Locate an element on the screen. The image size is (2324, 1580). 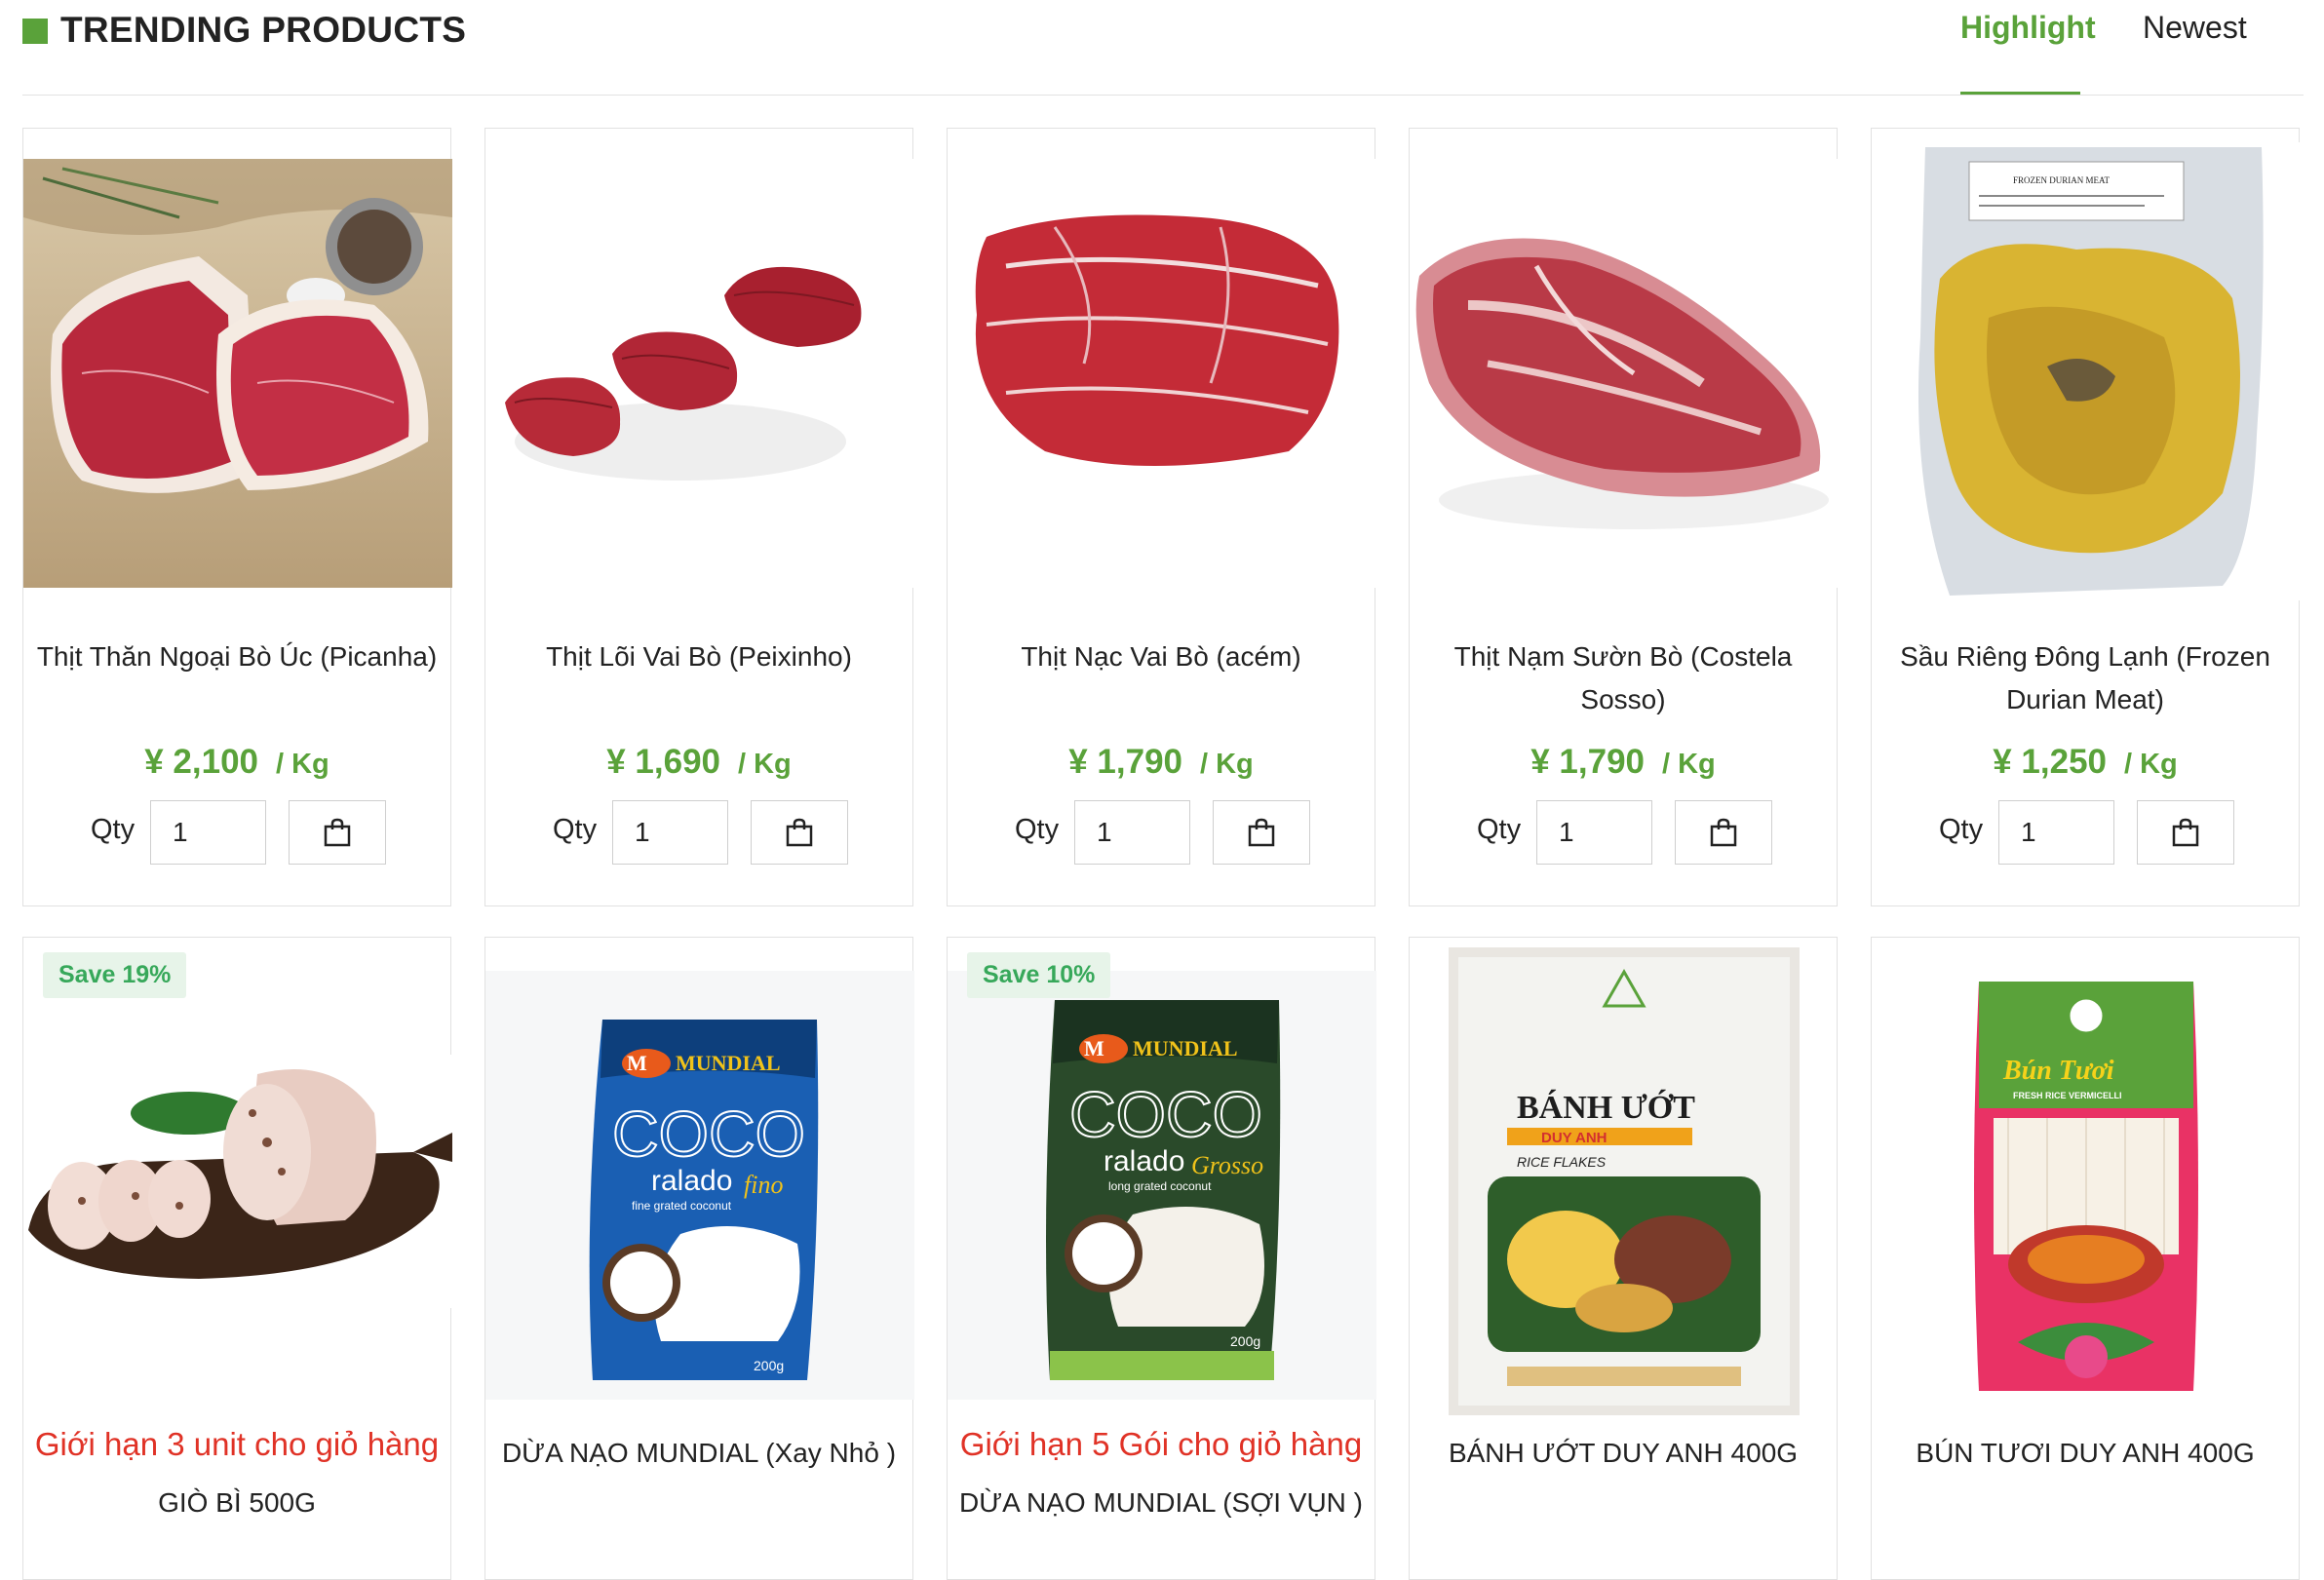
tab-highlight: Highlight is located at coordinates (2028, 28).